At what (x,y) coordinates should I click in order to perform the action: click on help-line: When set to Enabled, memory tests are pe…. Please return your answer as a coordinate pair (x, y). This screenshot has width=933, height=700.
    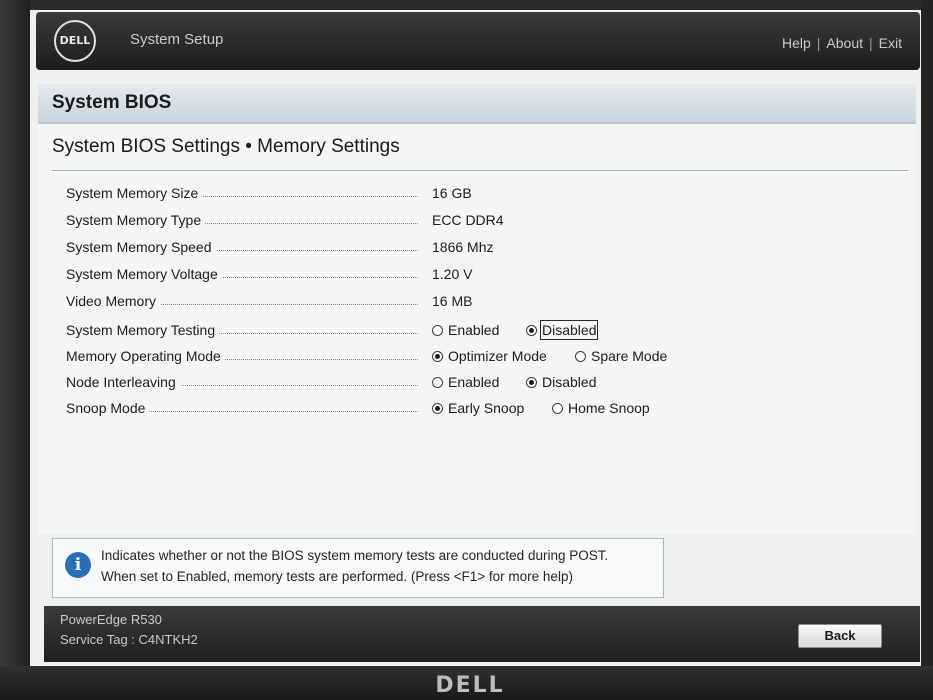
    Looking at the image, I should click on (337, 576).